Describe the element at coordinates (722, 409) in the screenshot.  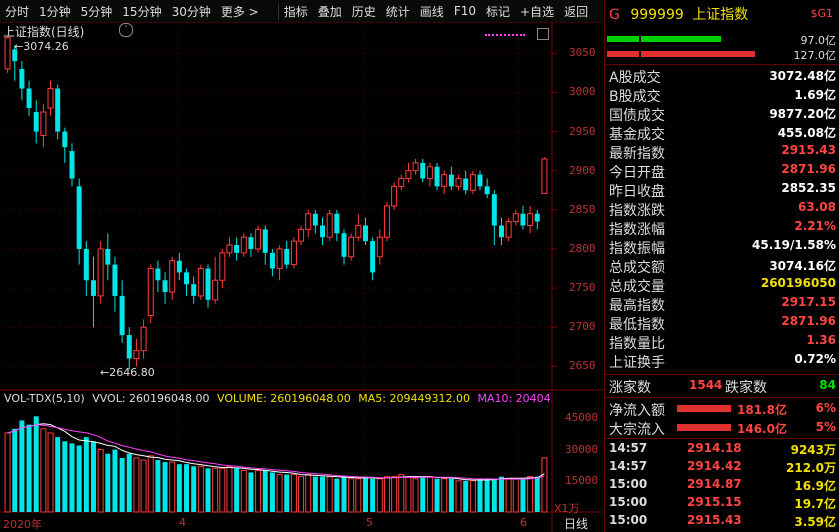
I see `flow-row: 净流入额 181.8亿 6%` at that location.